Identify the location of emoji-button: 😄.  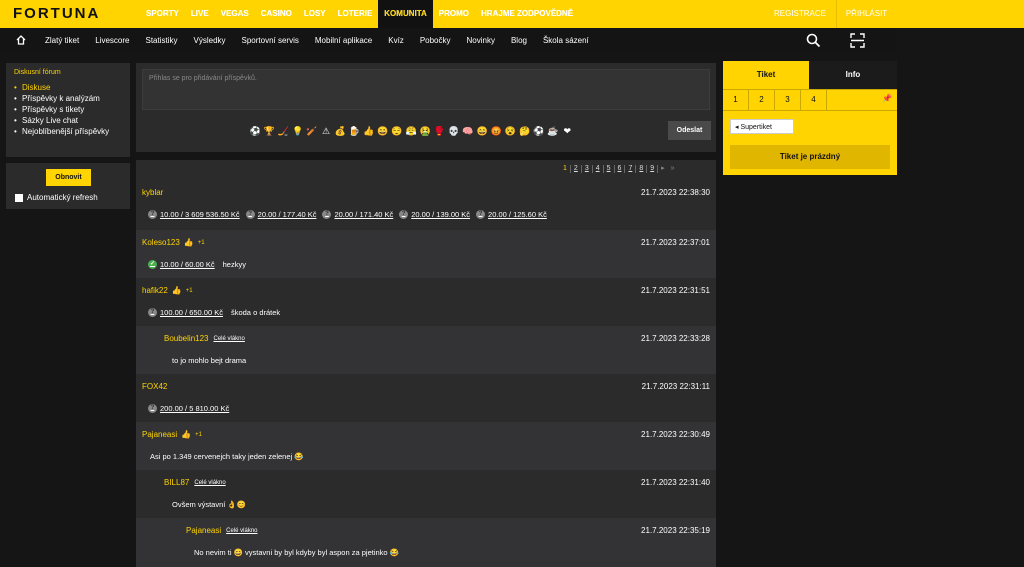
(482, 131).